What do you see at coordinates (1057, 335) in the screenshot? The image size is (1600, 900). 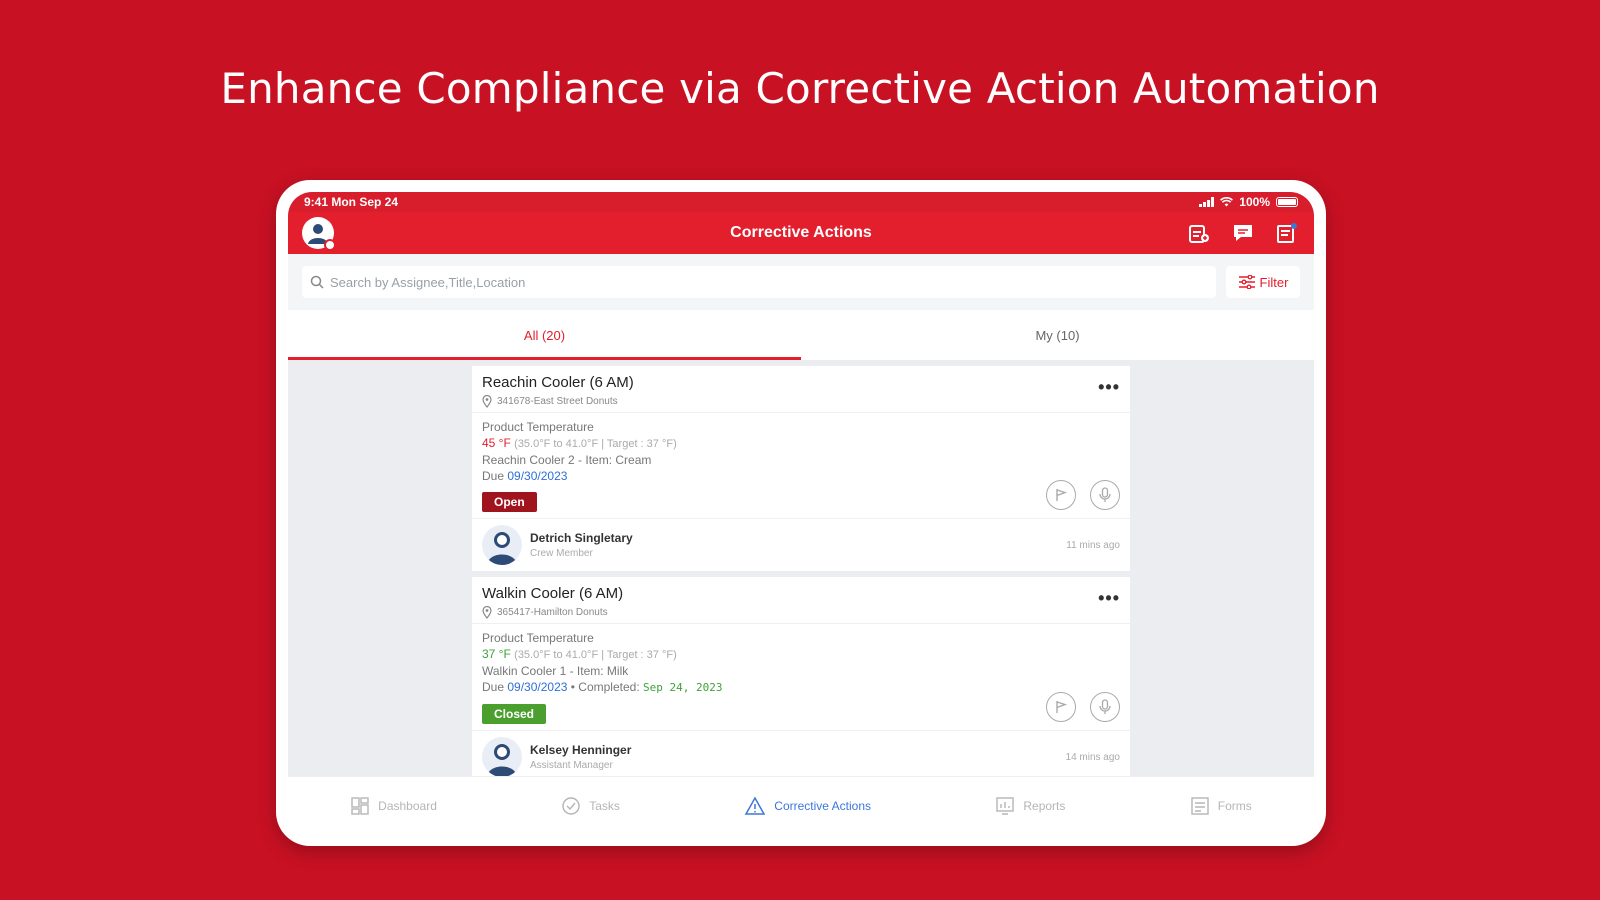 I see `tab-my: My (10)` at bounding box center [1057, 335].